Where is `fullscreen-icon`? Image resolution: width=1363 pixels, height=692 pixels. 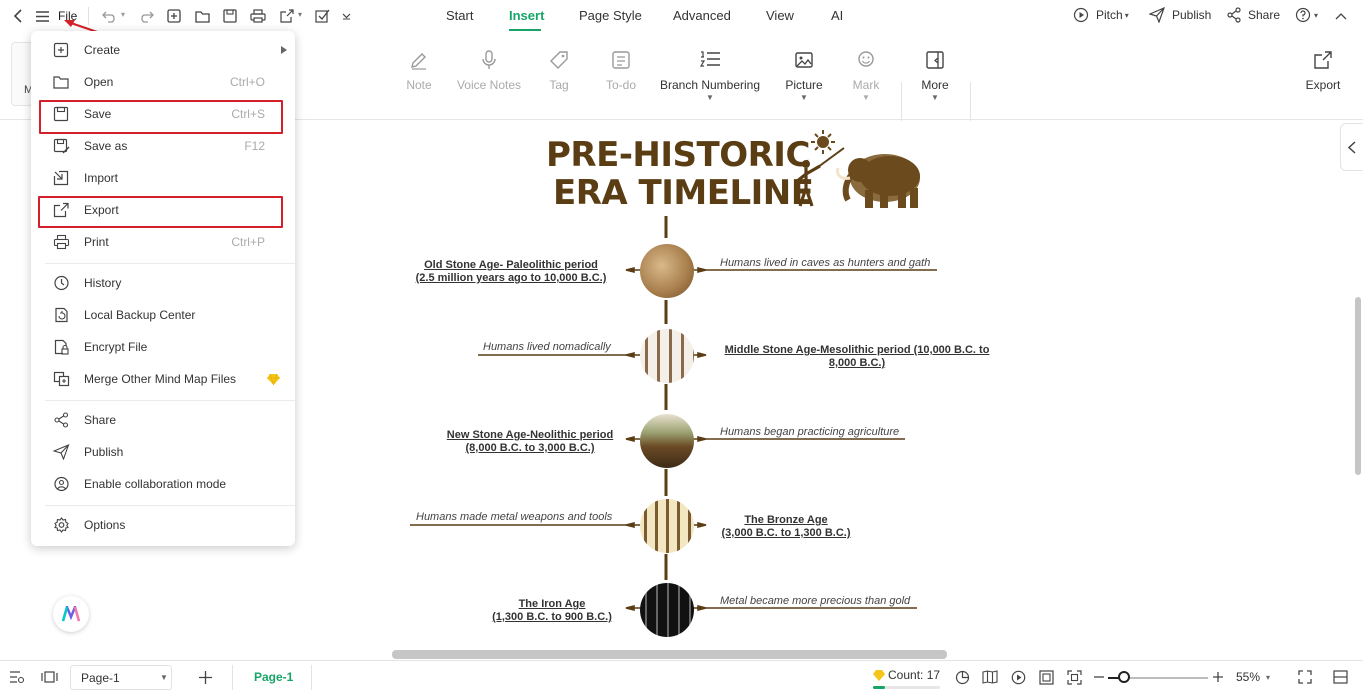 fullscreen-icon is located at coordinates (1305, 677).